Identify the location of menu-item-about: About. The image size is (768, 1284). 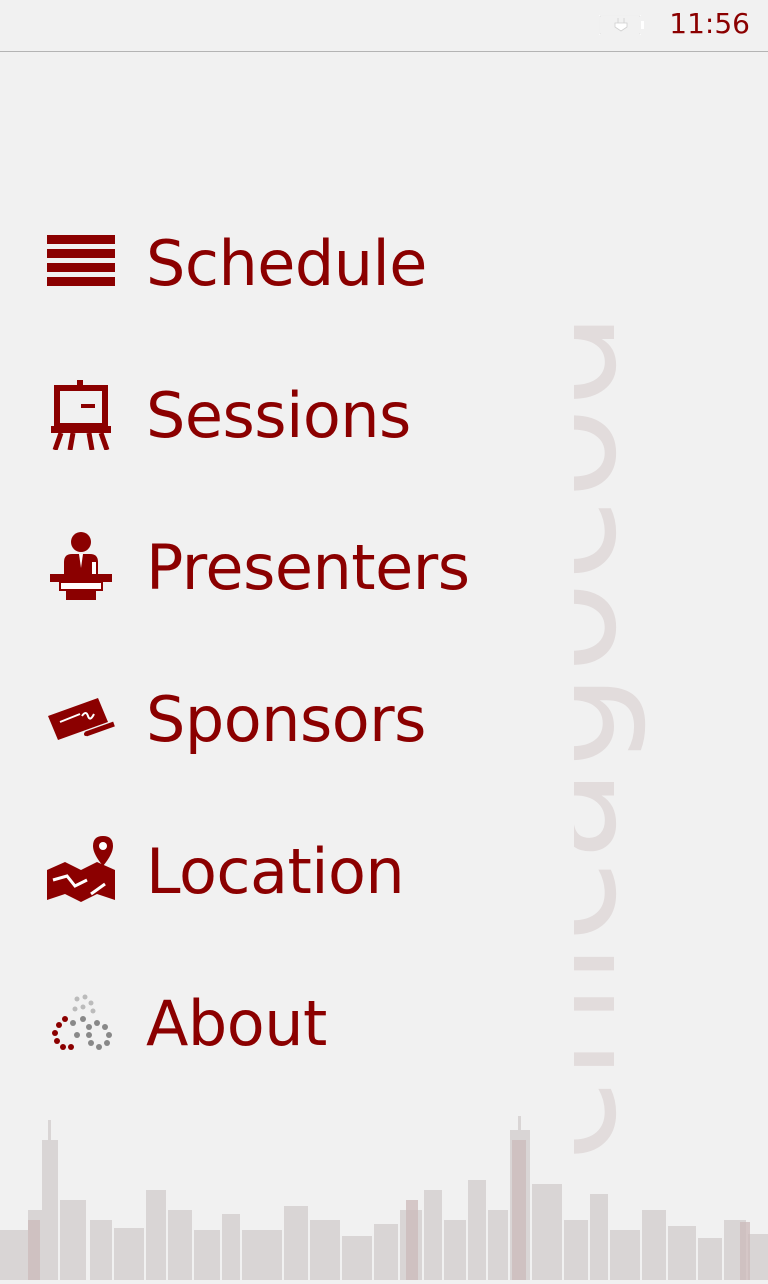
(384, 1023).